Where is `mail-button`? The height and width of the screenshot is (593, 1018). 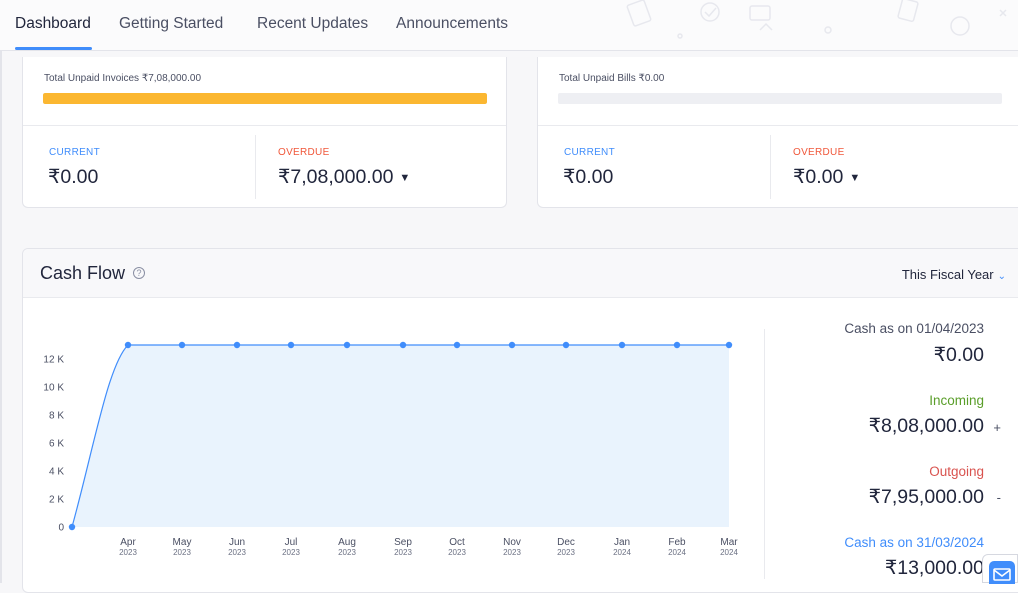 mail-button is located at coordinates (1000, 569).